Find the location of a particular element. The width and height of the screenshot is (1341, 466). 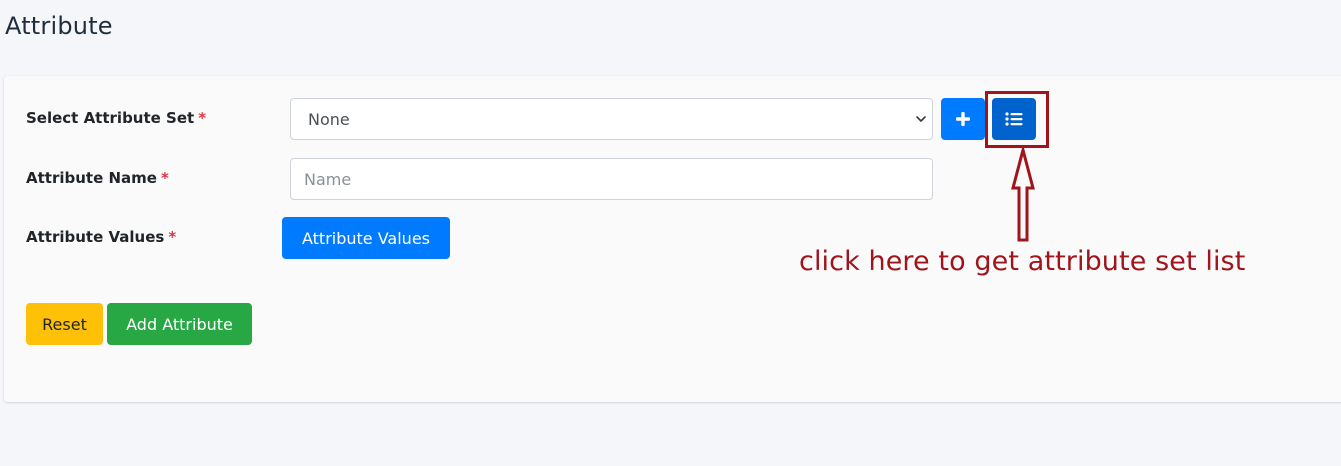

attribute-name-input is located at coordinates (611, 179).